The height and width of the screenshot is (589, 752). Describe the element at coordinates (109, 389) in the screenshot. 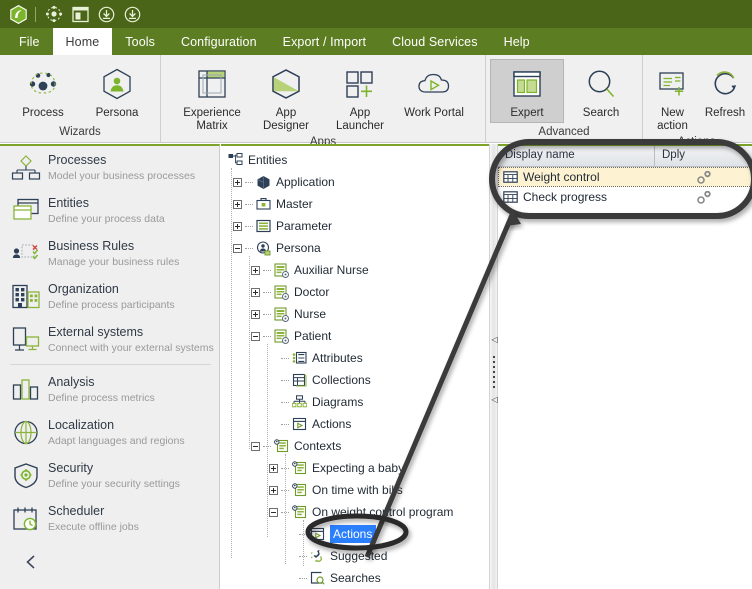

I see `sidebar-item-analysis: Analysis Define process metrics` at that location.